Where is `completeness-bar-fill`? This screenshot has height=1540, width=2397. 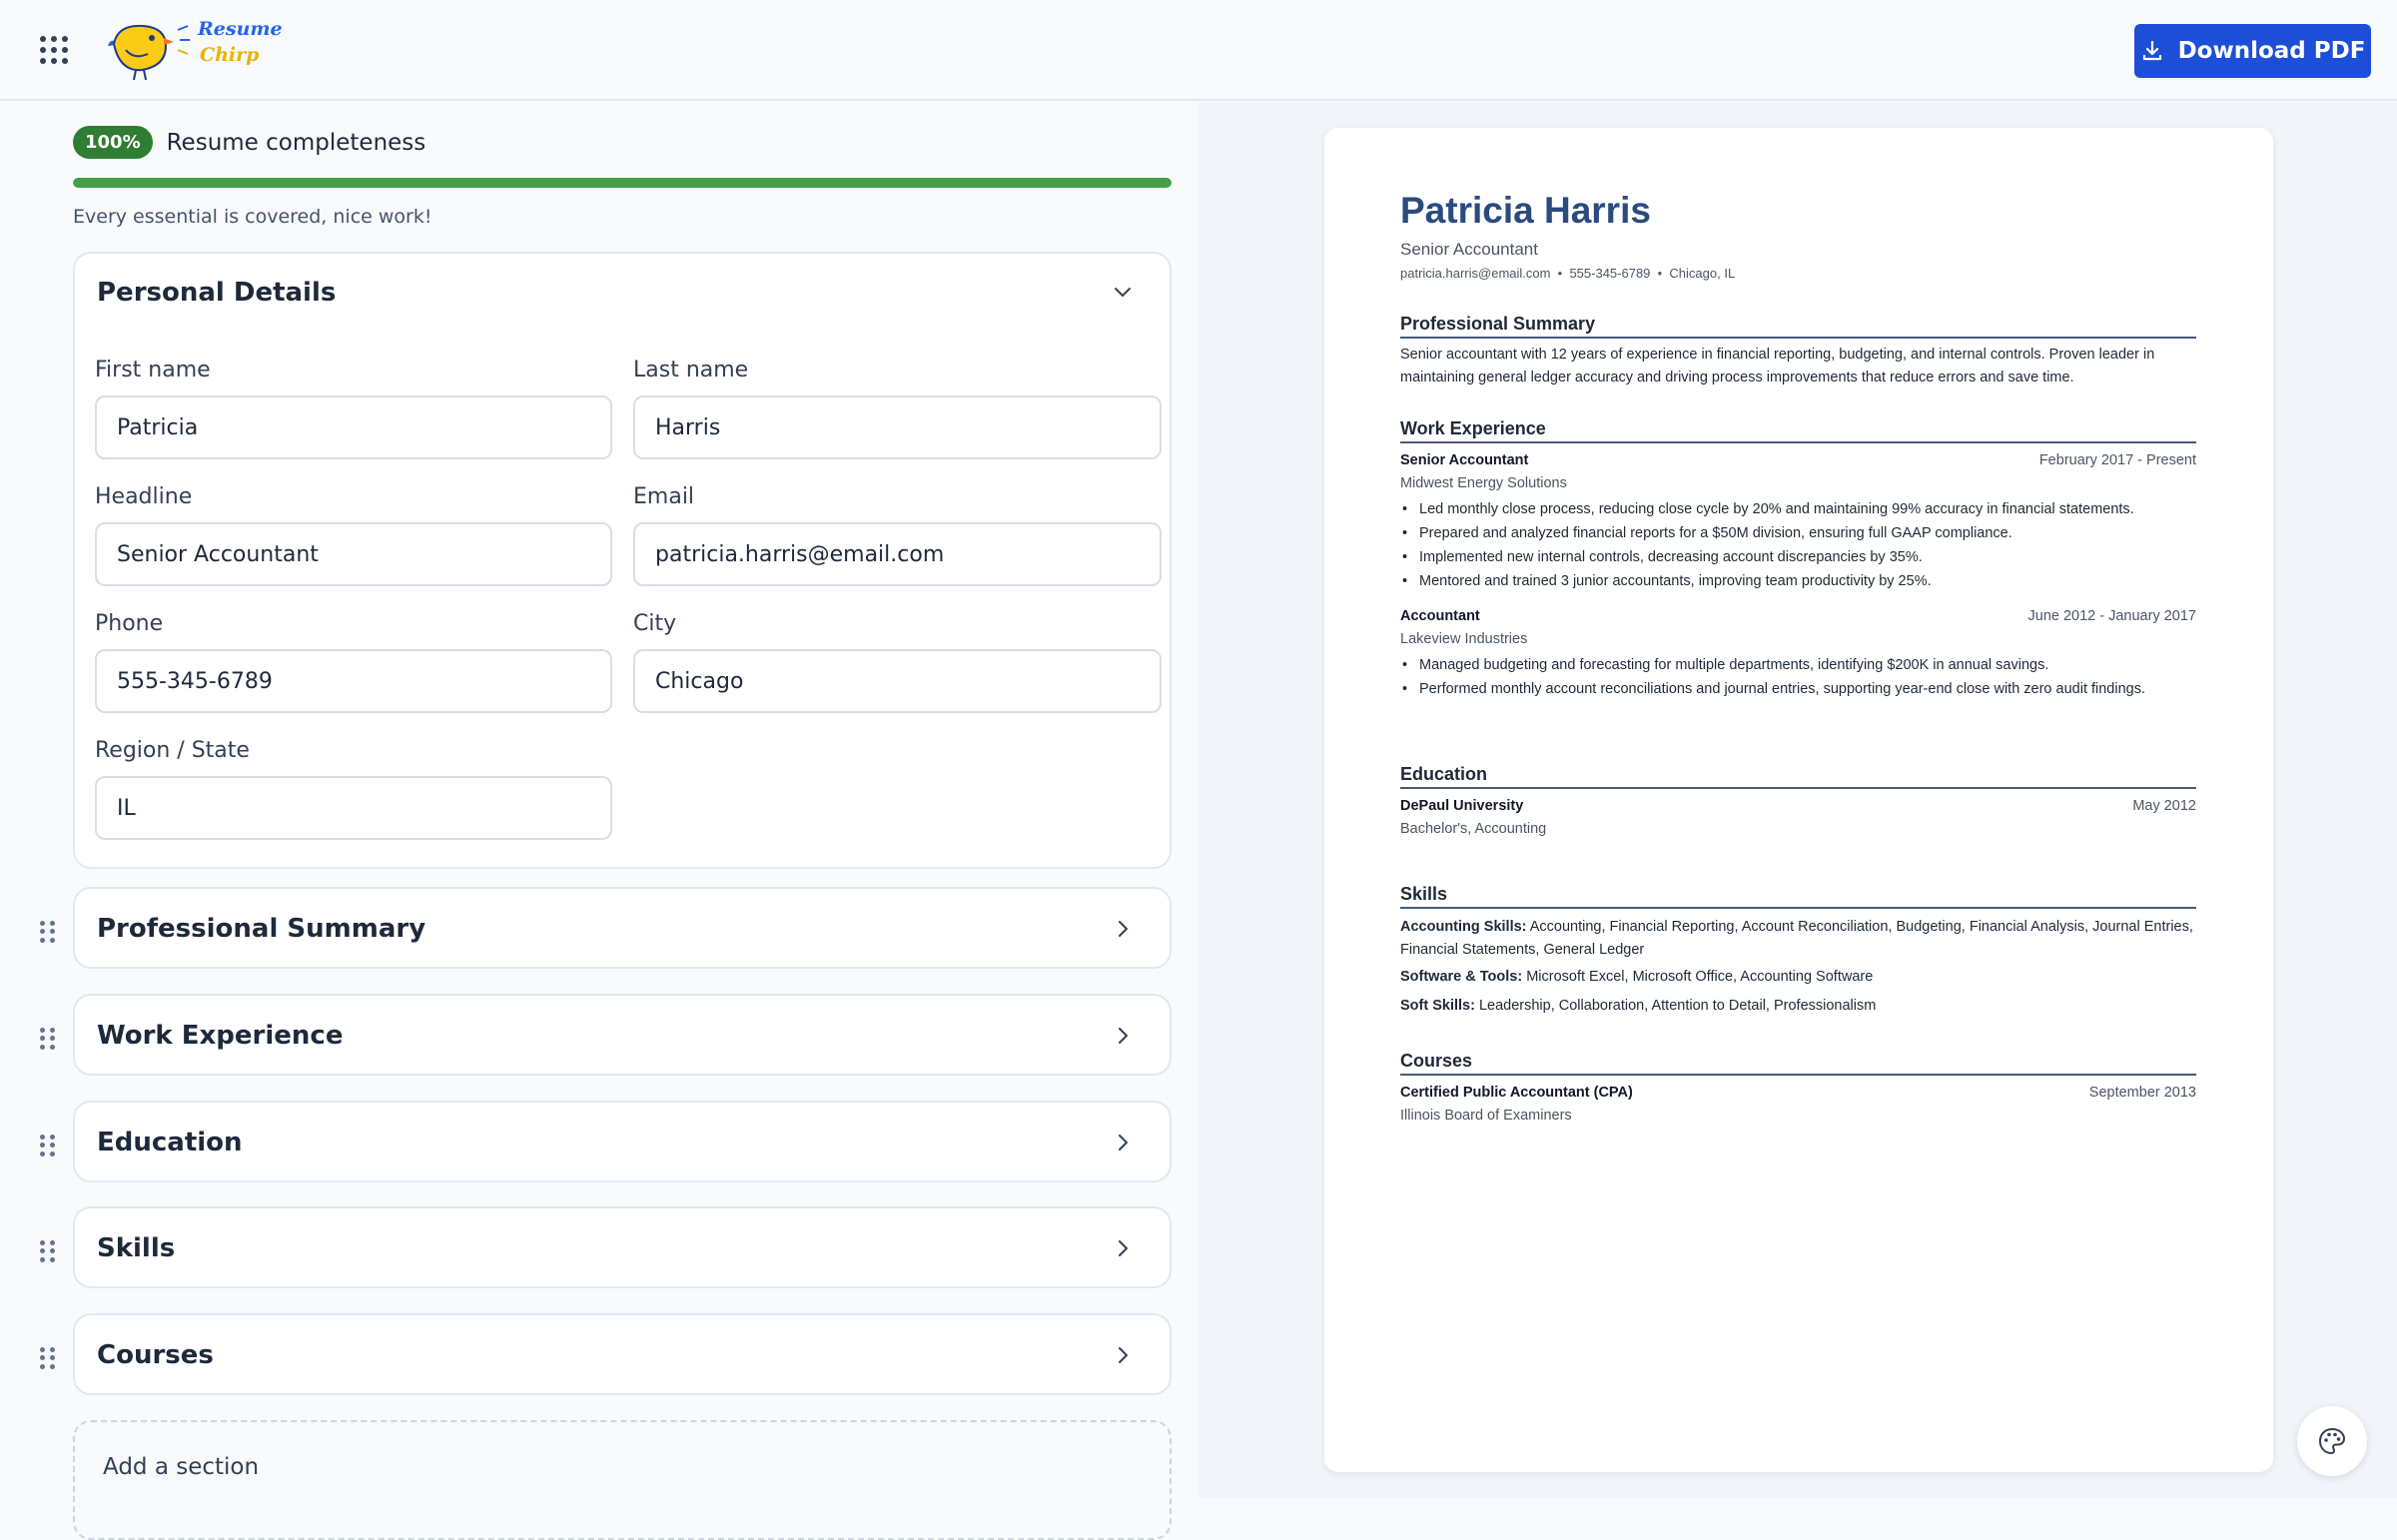 completeness-bar-fill is located at coordinates (623, 183).